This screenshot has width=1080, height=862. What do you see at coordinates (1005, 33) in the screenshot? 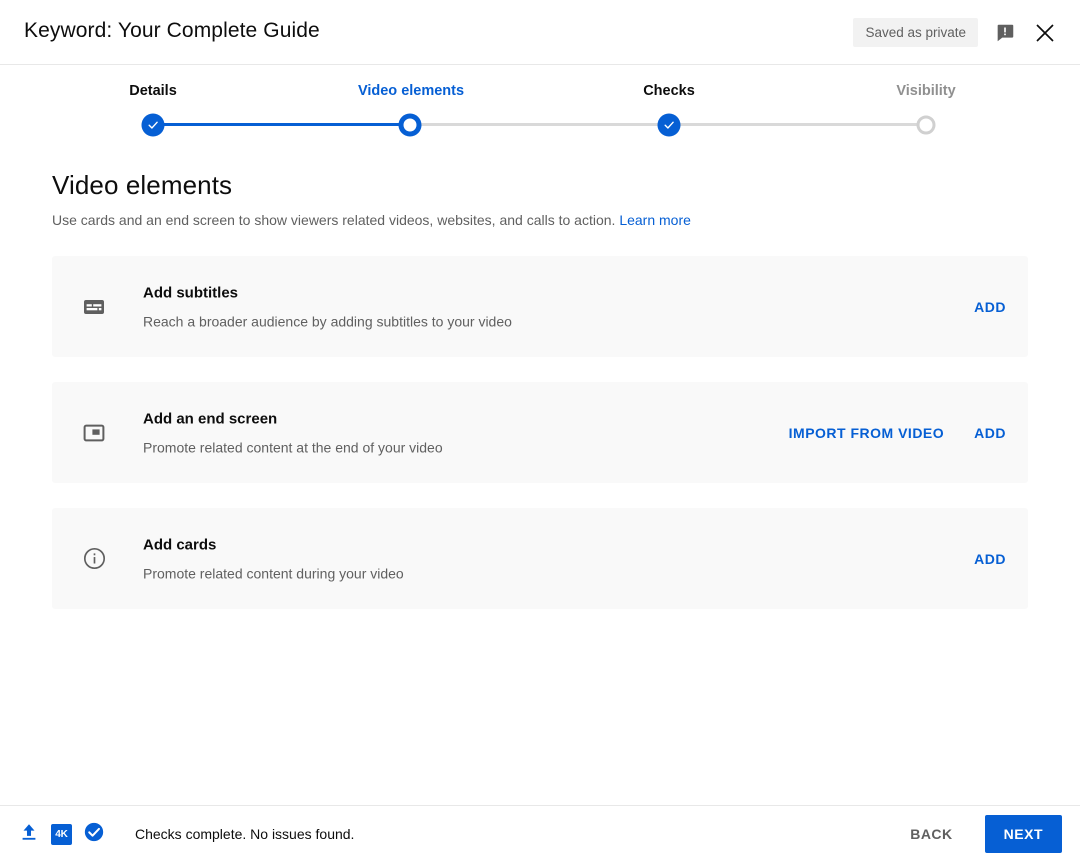
I see `feedback-exclamation-icon` at bounding box center [1005, 33].